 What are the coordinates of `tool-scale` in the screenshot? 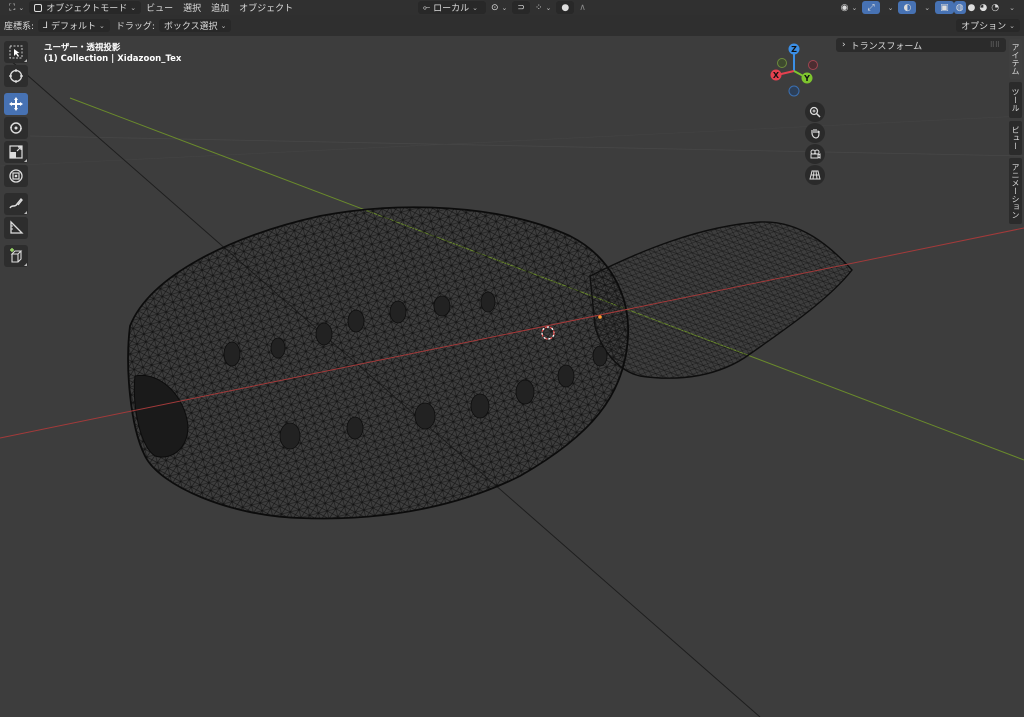 It's located at (16, 152).